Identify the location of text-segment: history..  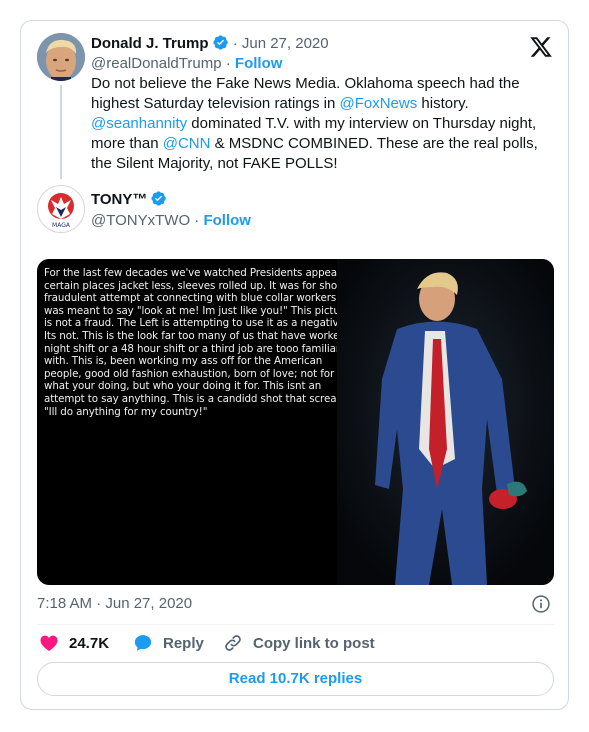
(443, 103).